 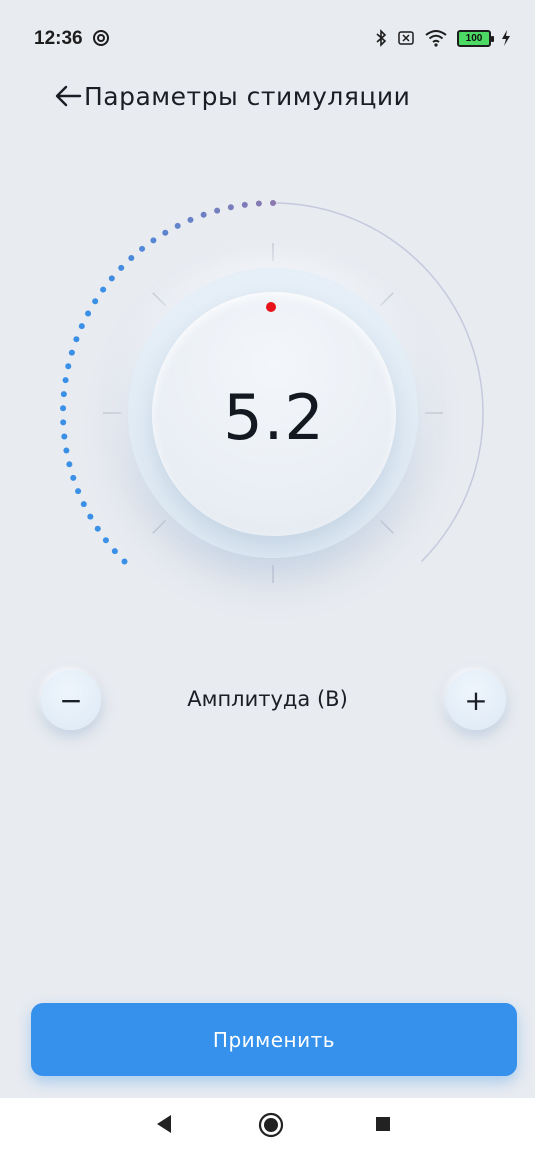 I want to click on indicator-dot, so click(x=271, y=307).